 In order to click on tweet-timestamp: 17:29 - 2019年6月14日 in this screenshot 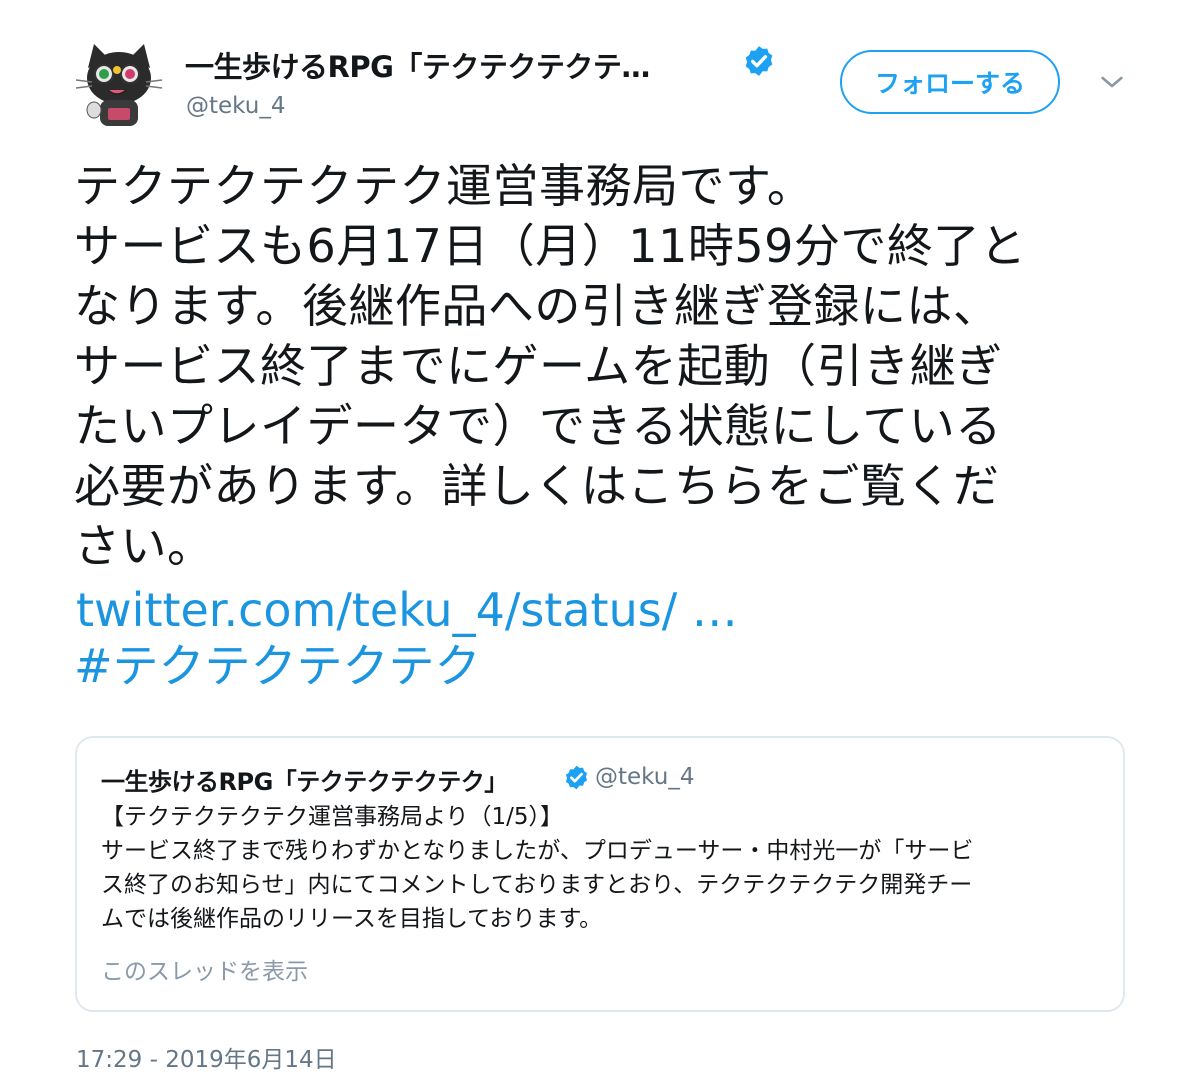, I will do `click(206, 1057)`.